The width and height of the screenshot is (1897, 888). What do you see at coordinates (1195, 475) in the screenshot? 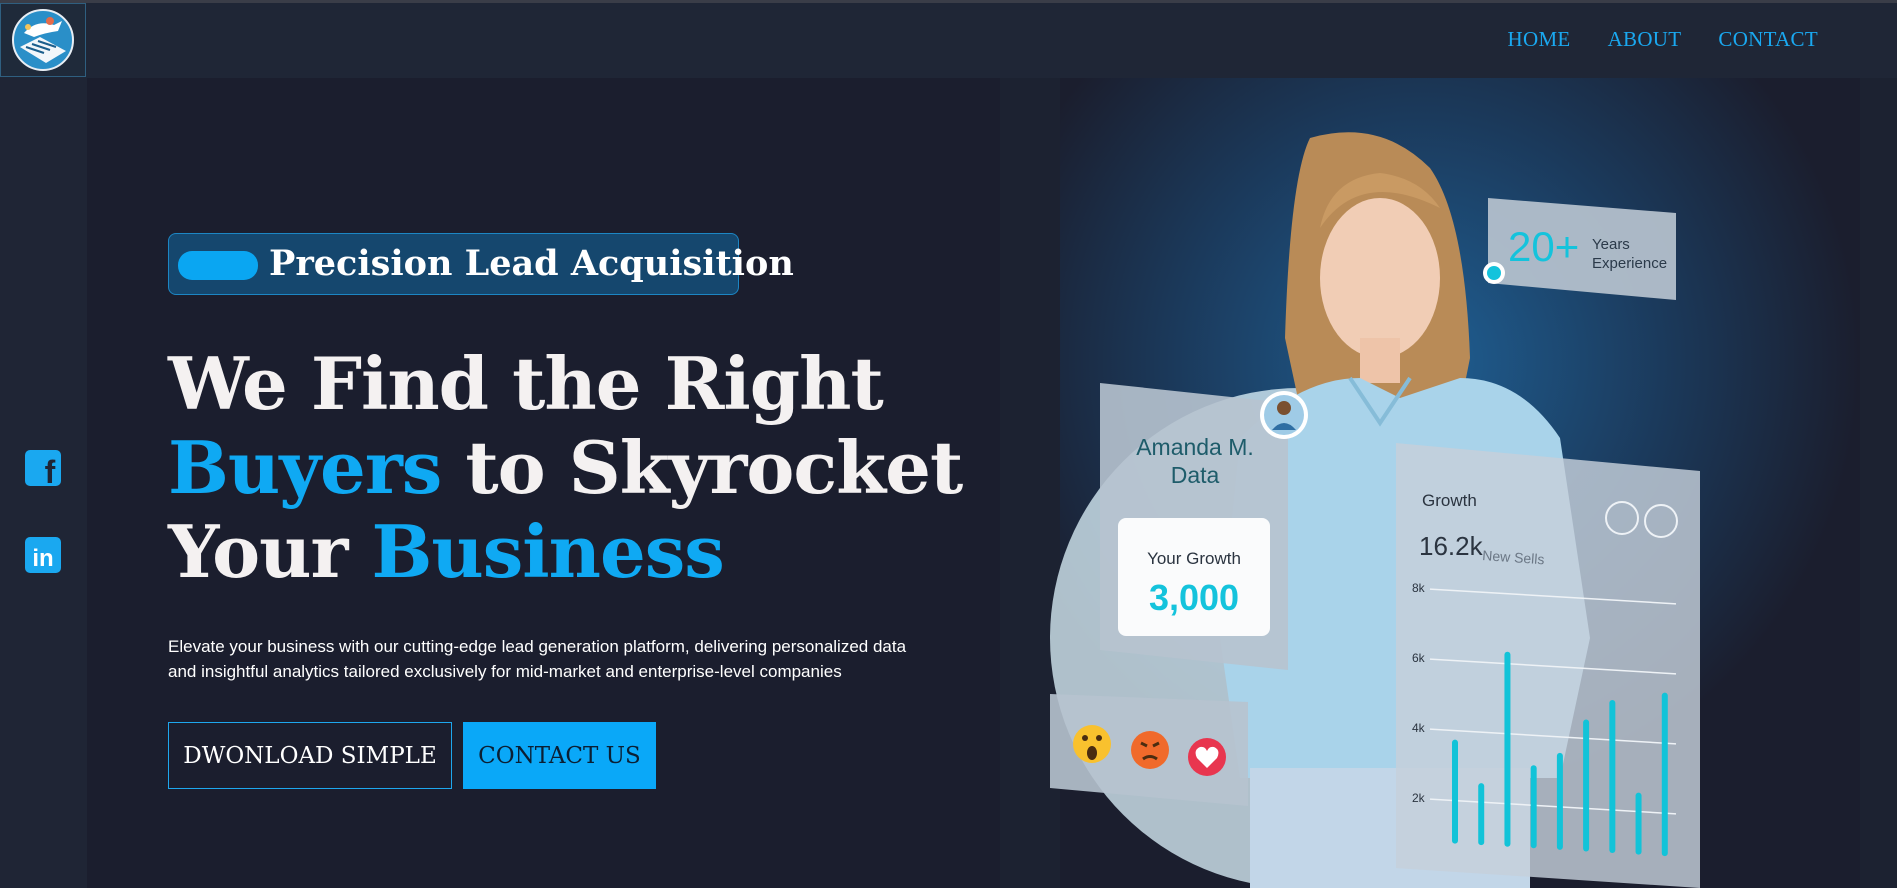
I see `profile-name-2: Data` at bounding box center [1195, 475].